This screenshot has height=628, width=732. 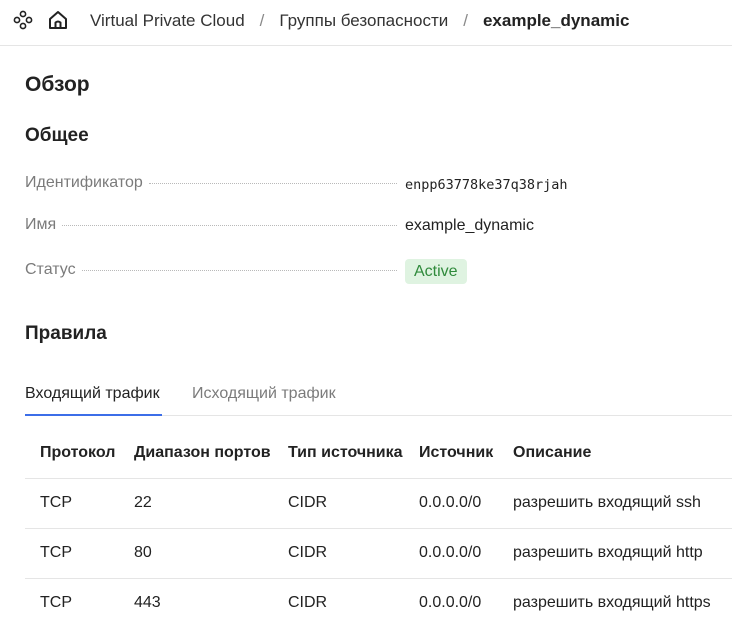 I want to click on cell-description: разрешить входящий https, so click(x=622, y=602).